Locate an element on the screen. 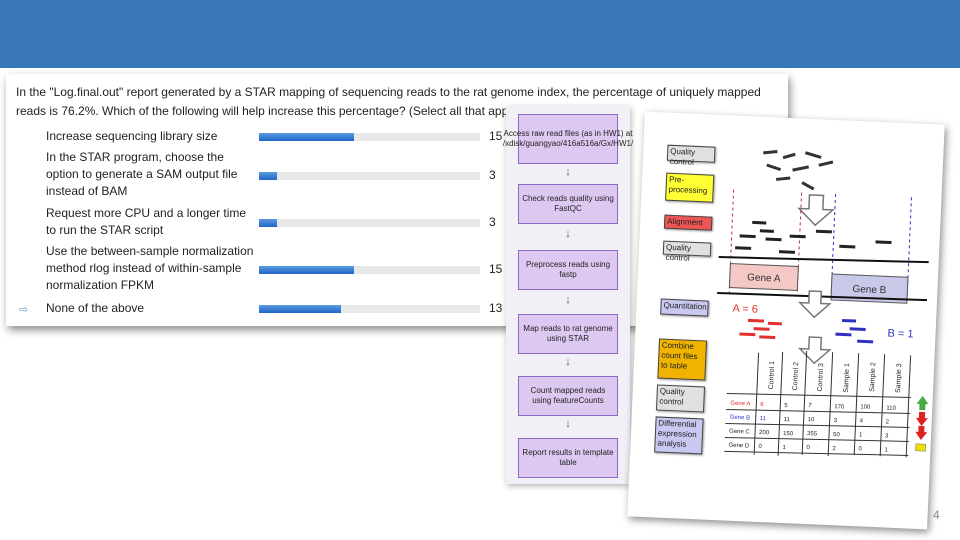 This screenshot has height=540, width=960. genome-line-lower is located at coordinates (822, 296).